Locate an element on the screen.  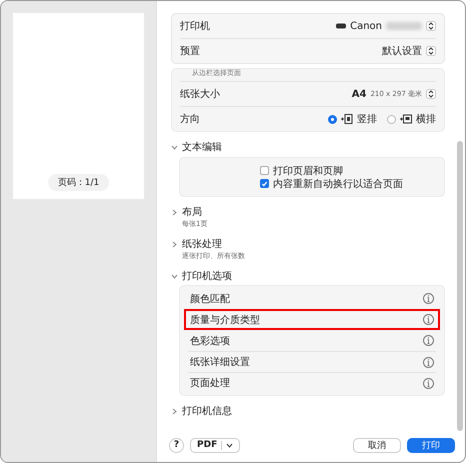
blurred-area is located at coordinates (404, 26).